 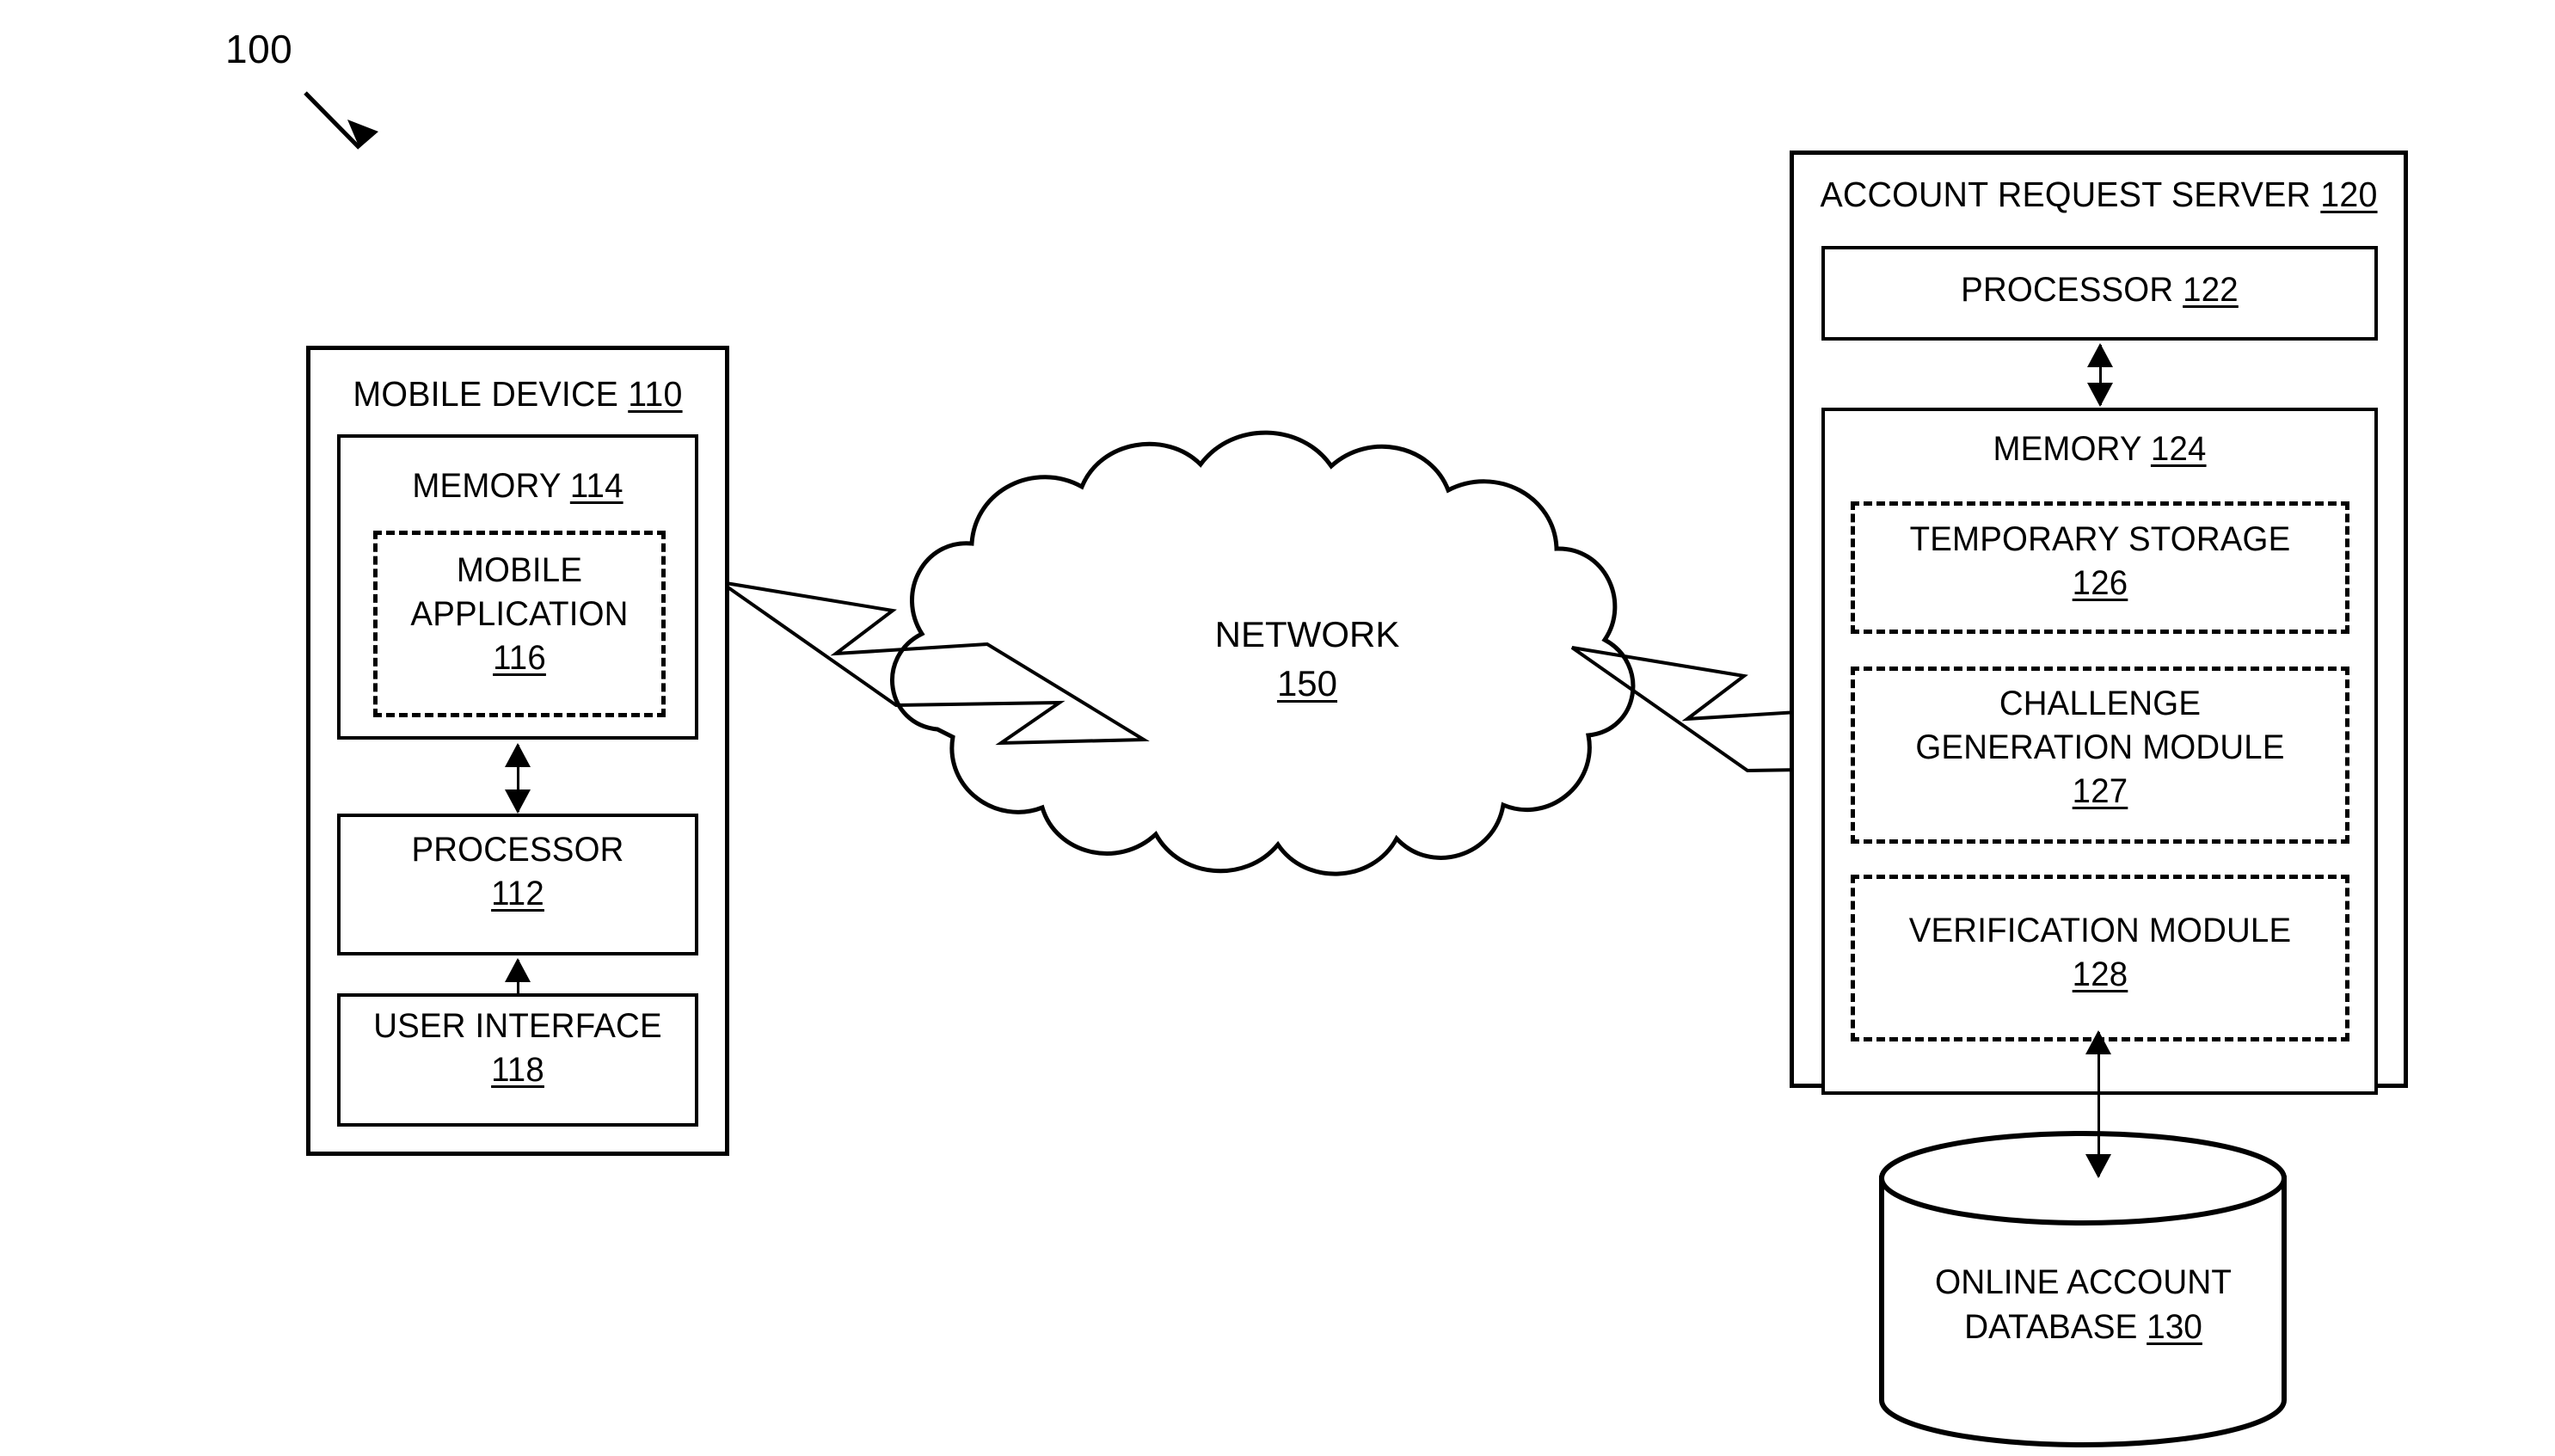 I want to click on figure-number-label: 100, so click(x=259, y=49).